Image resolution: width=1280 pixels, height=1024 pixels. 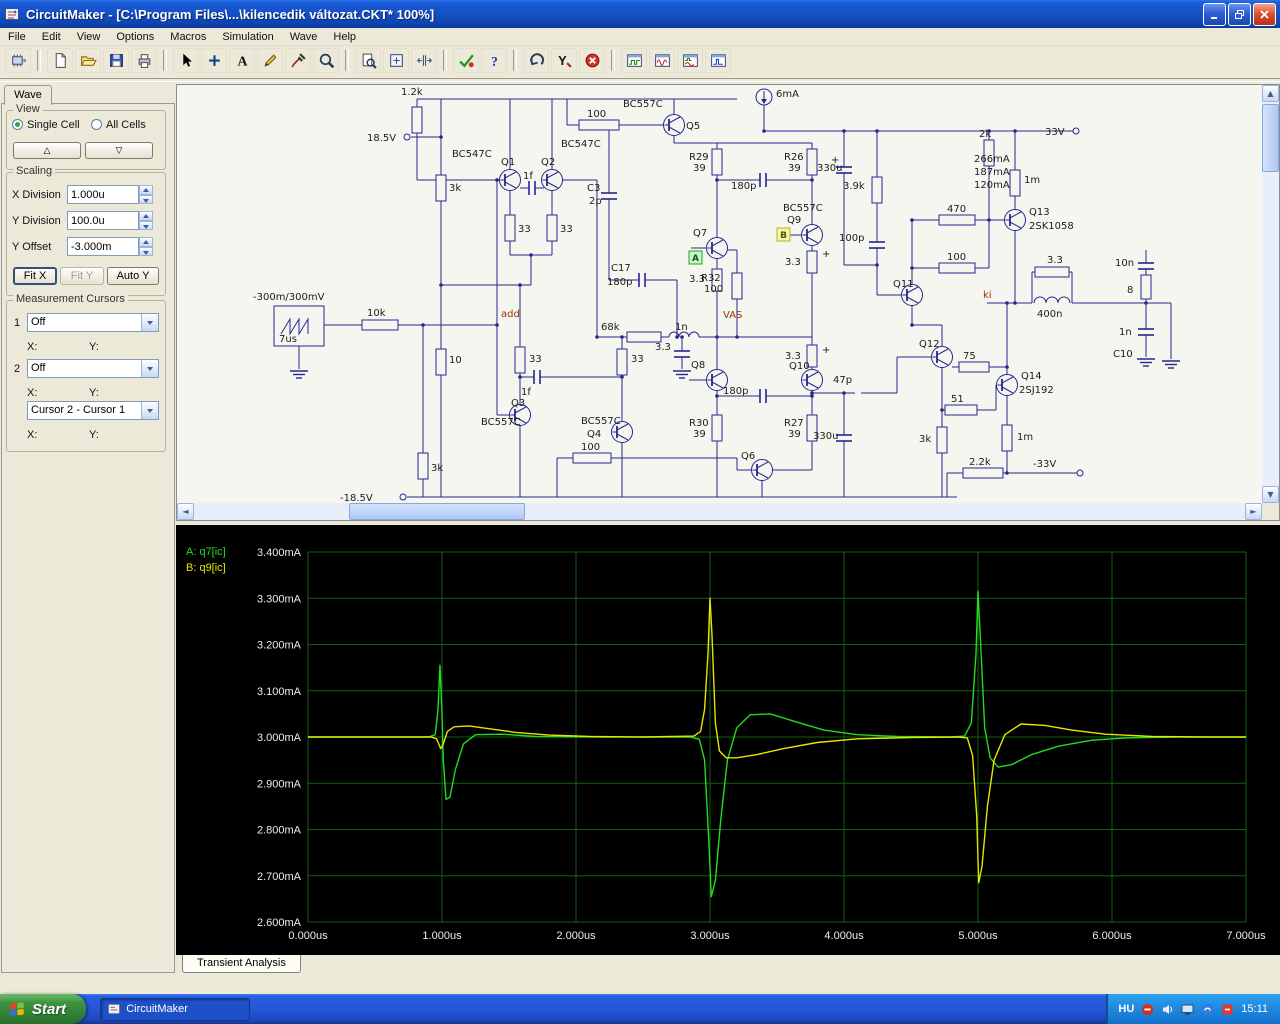 What do you see at coordinates (89, 37) in the screenshot?
I see `menu-view: View` at bounding box center [89, 37].